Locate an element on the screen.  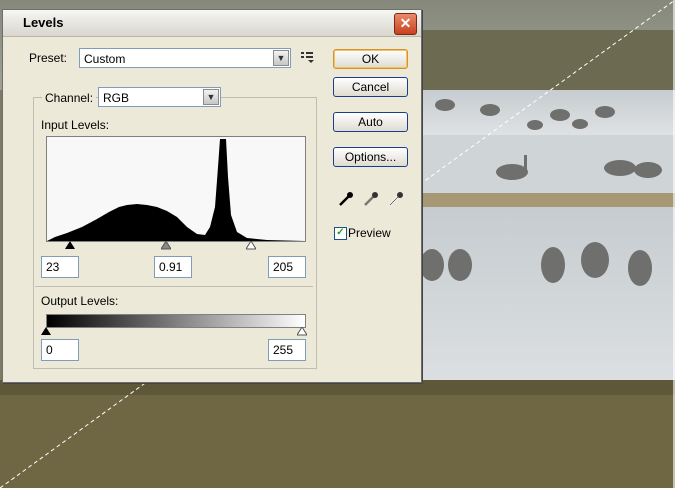
preset-select: Custom ▼ is located at coordinates (185, 58).